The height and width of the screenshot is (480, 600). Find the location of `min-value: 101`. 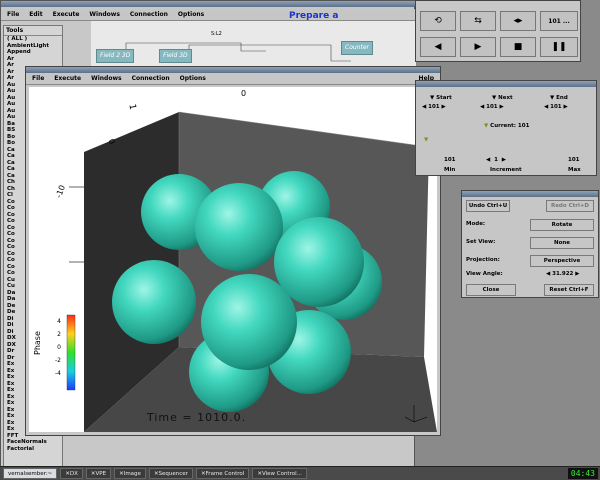

min-value: 101 is located at coordinates (450, 160).